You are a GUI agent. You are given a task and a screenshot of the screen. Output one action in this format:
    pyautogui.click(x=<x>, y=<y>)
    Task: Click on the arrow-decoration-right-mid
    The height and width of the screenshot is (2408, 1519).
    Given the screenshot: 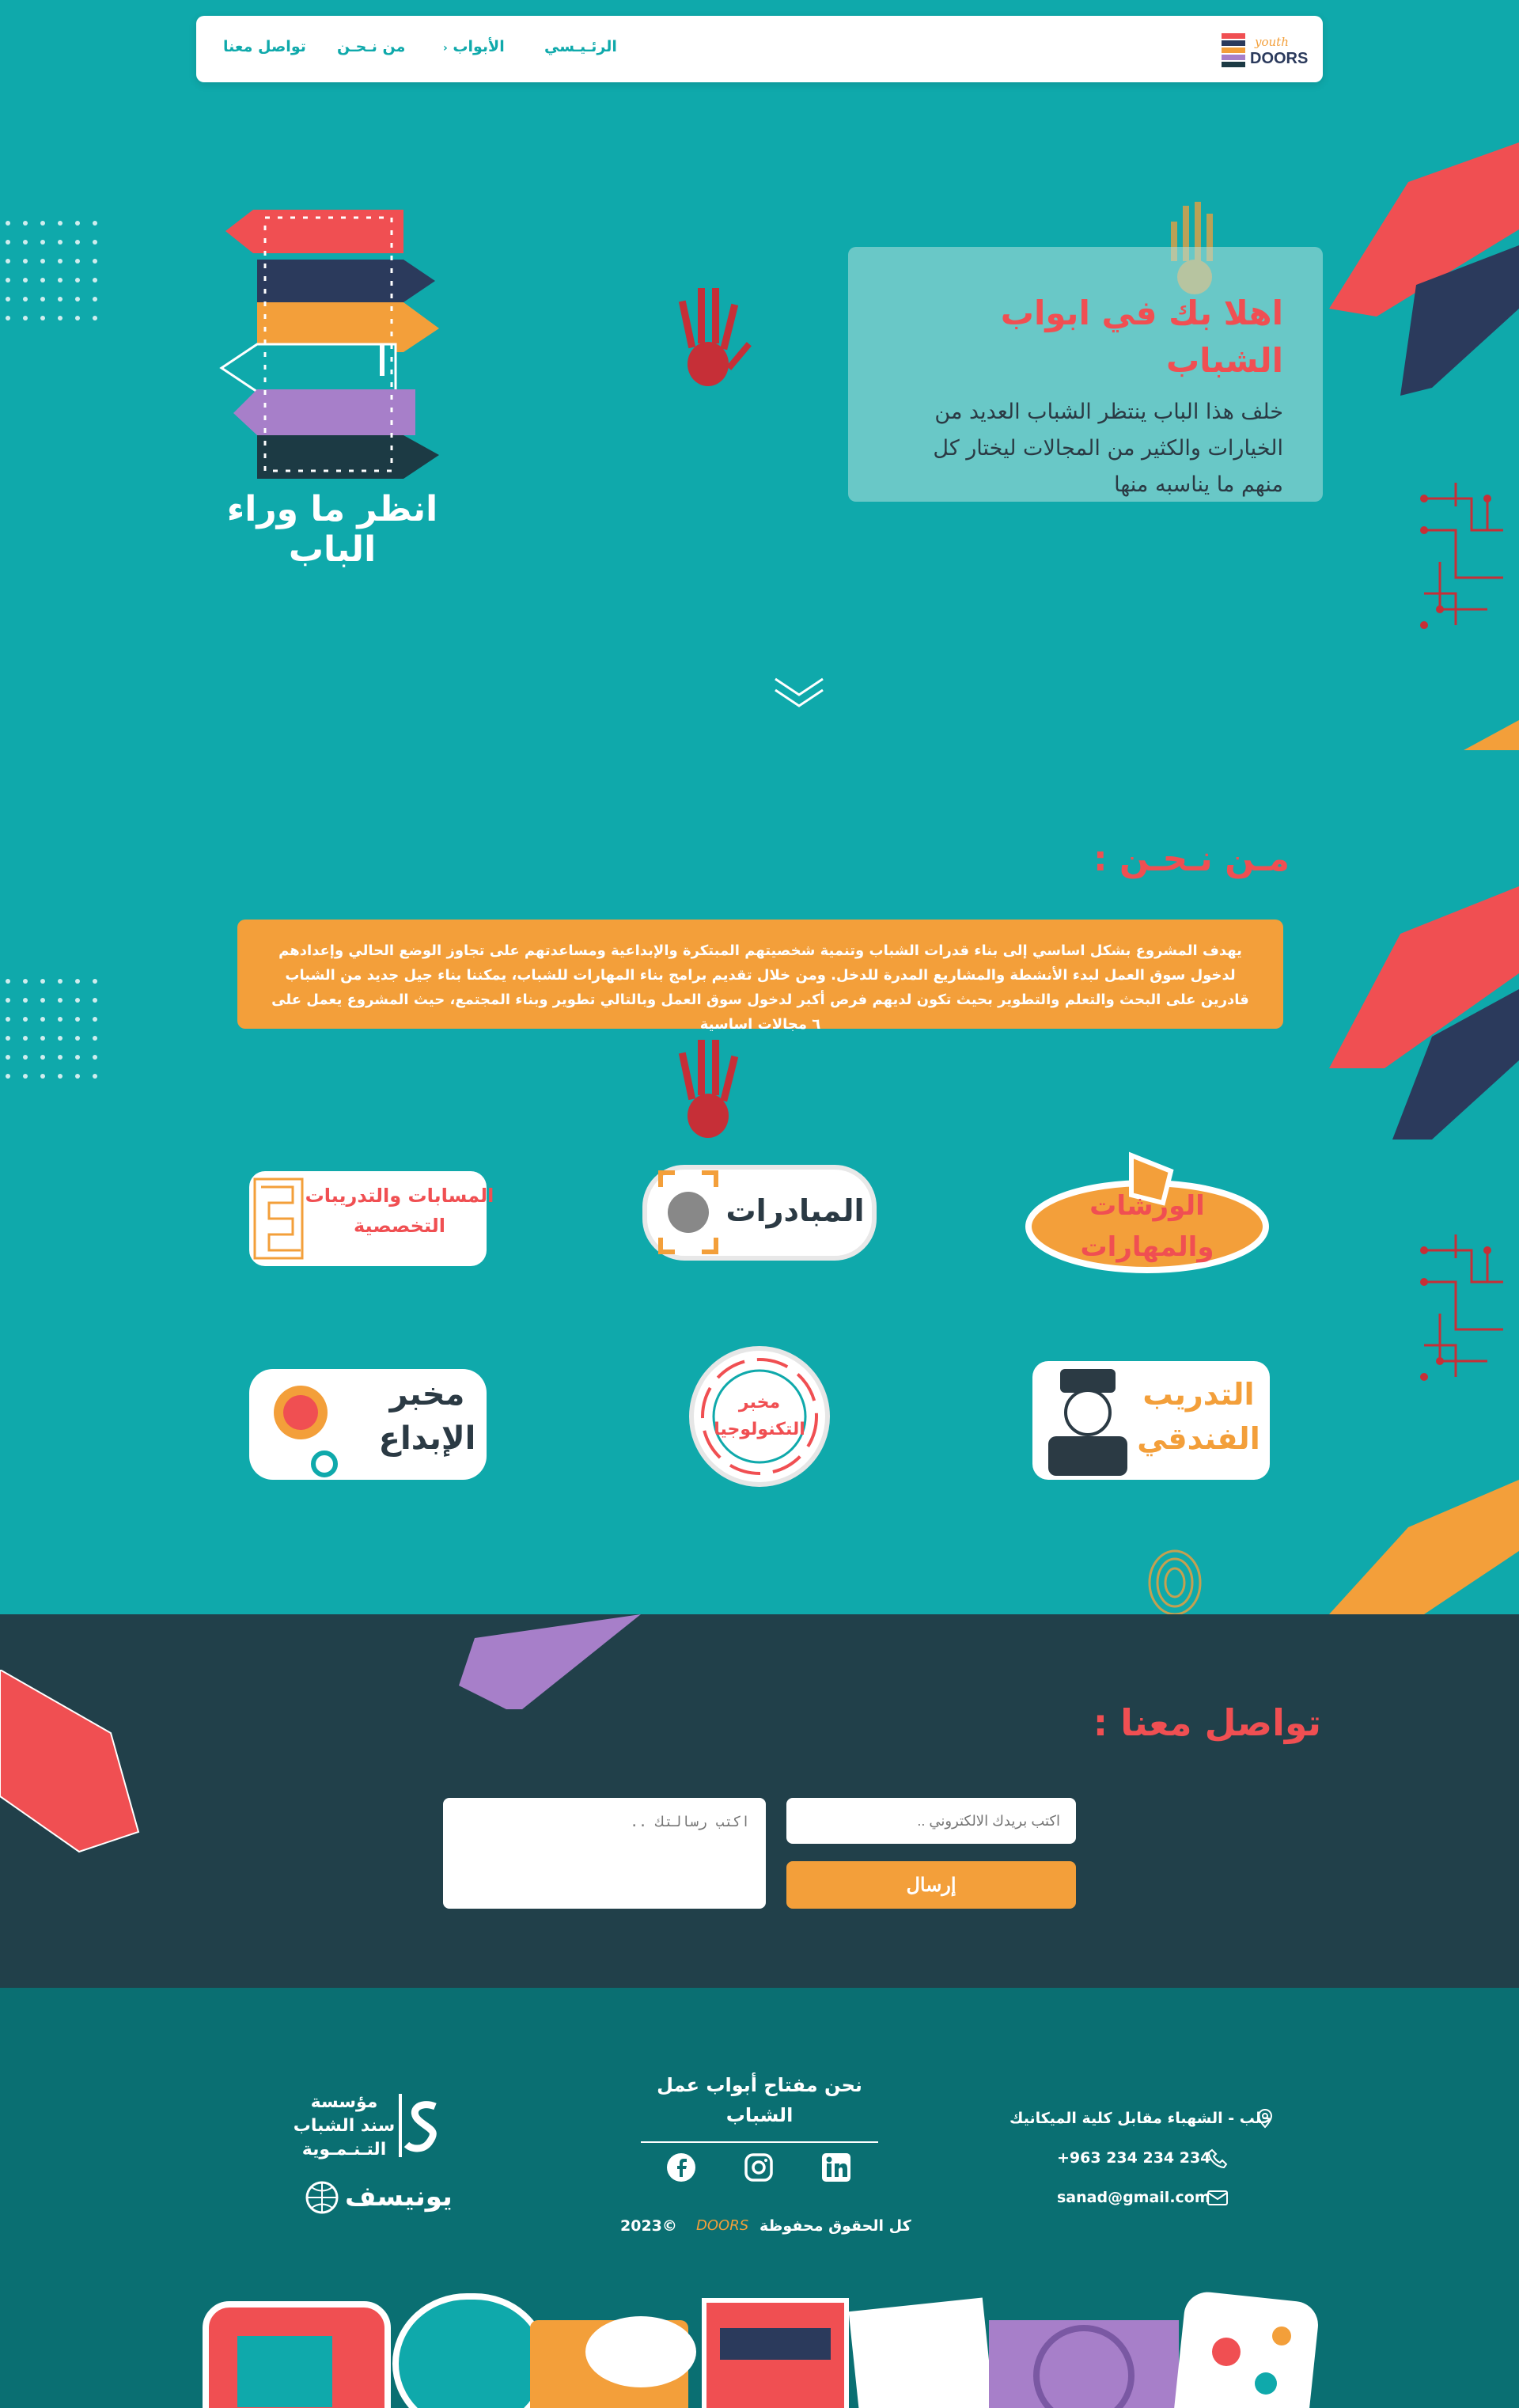 What is the action you would take?
    pyautogui.click(x=1424, y=1013)
    